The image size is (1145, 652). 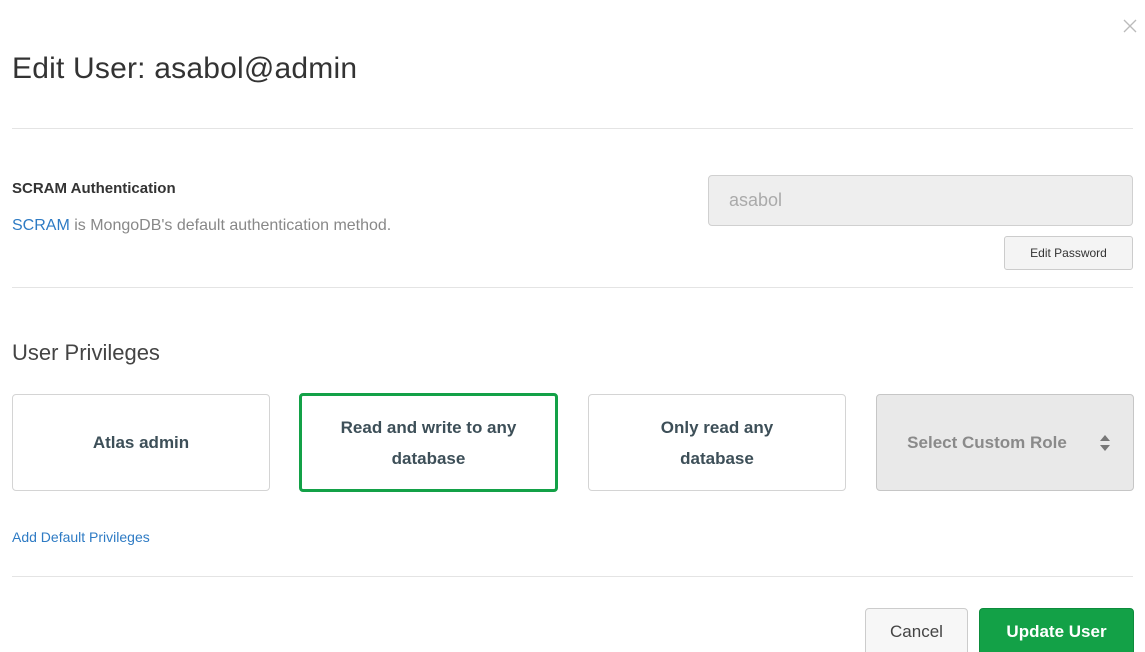 I want to click on sort-icon, so click(x=1105, y=443).